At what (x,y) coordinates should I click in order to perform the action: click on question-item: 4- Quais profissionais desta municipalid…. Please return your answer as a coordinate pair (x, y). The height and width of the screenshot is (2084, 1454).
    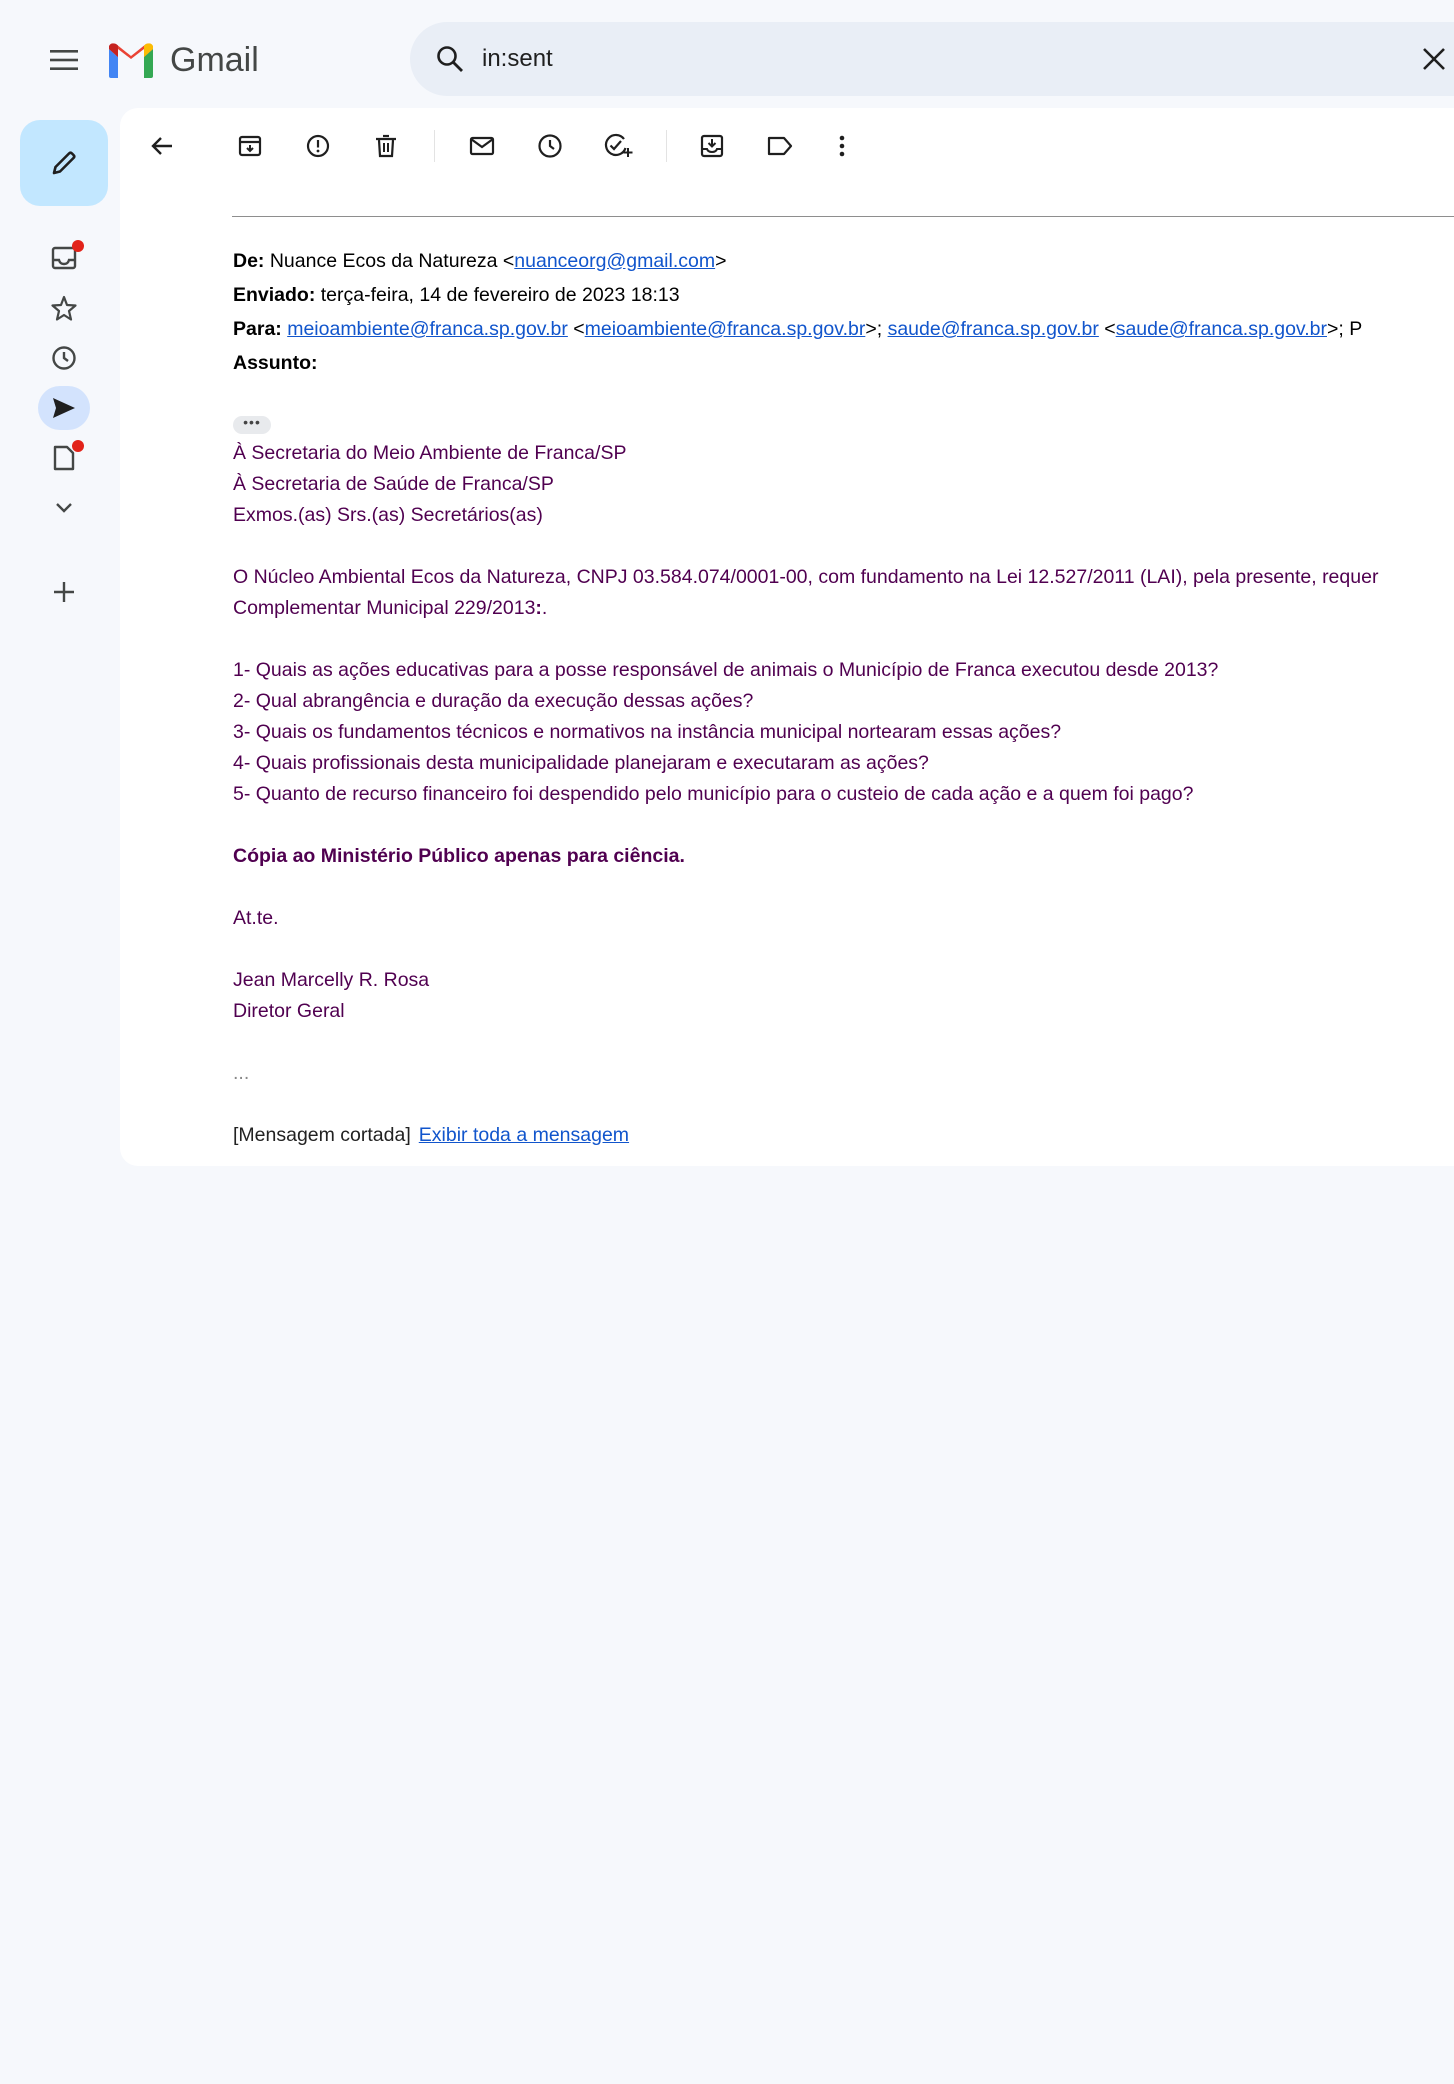
    Looking at the image, I should click on (581, 763).